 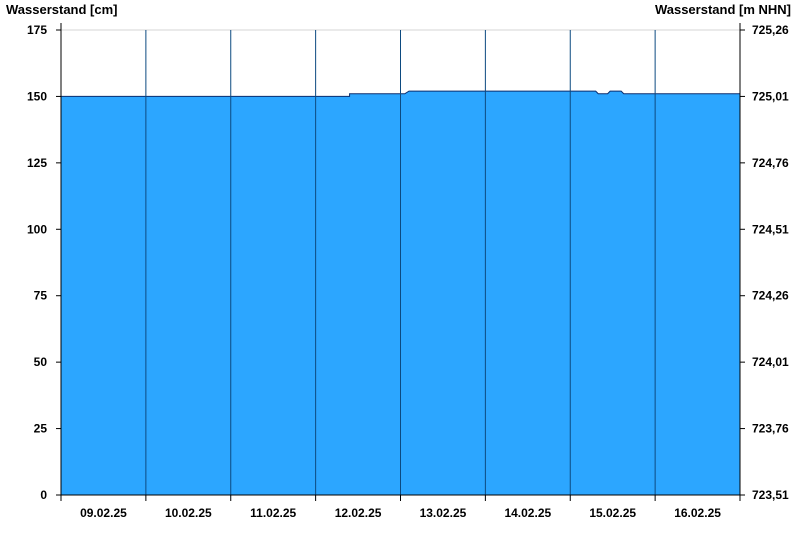 I want to click on left-y-tick-label: 50, so click(x=41, y=362).